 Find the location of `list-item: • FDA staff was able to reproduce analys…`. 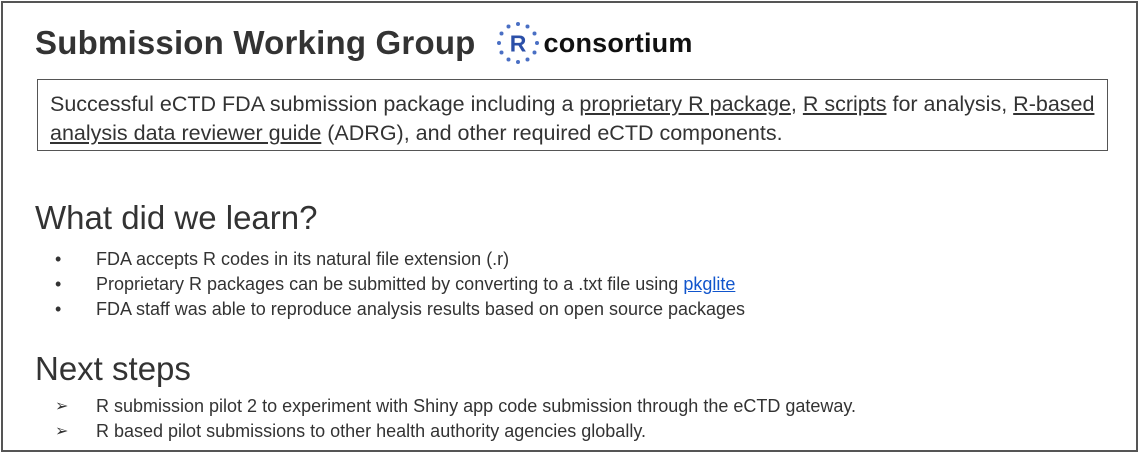

list-item: • FDA staff was able to reproduce analys… is located at coordinates (400, 309).